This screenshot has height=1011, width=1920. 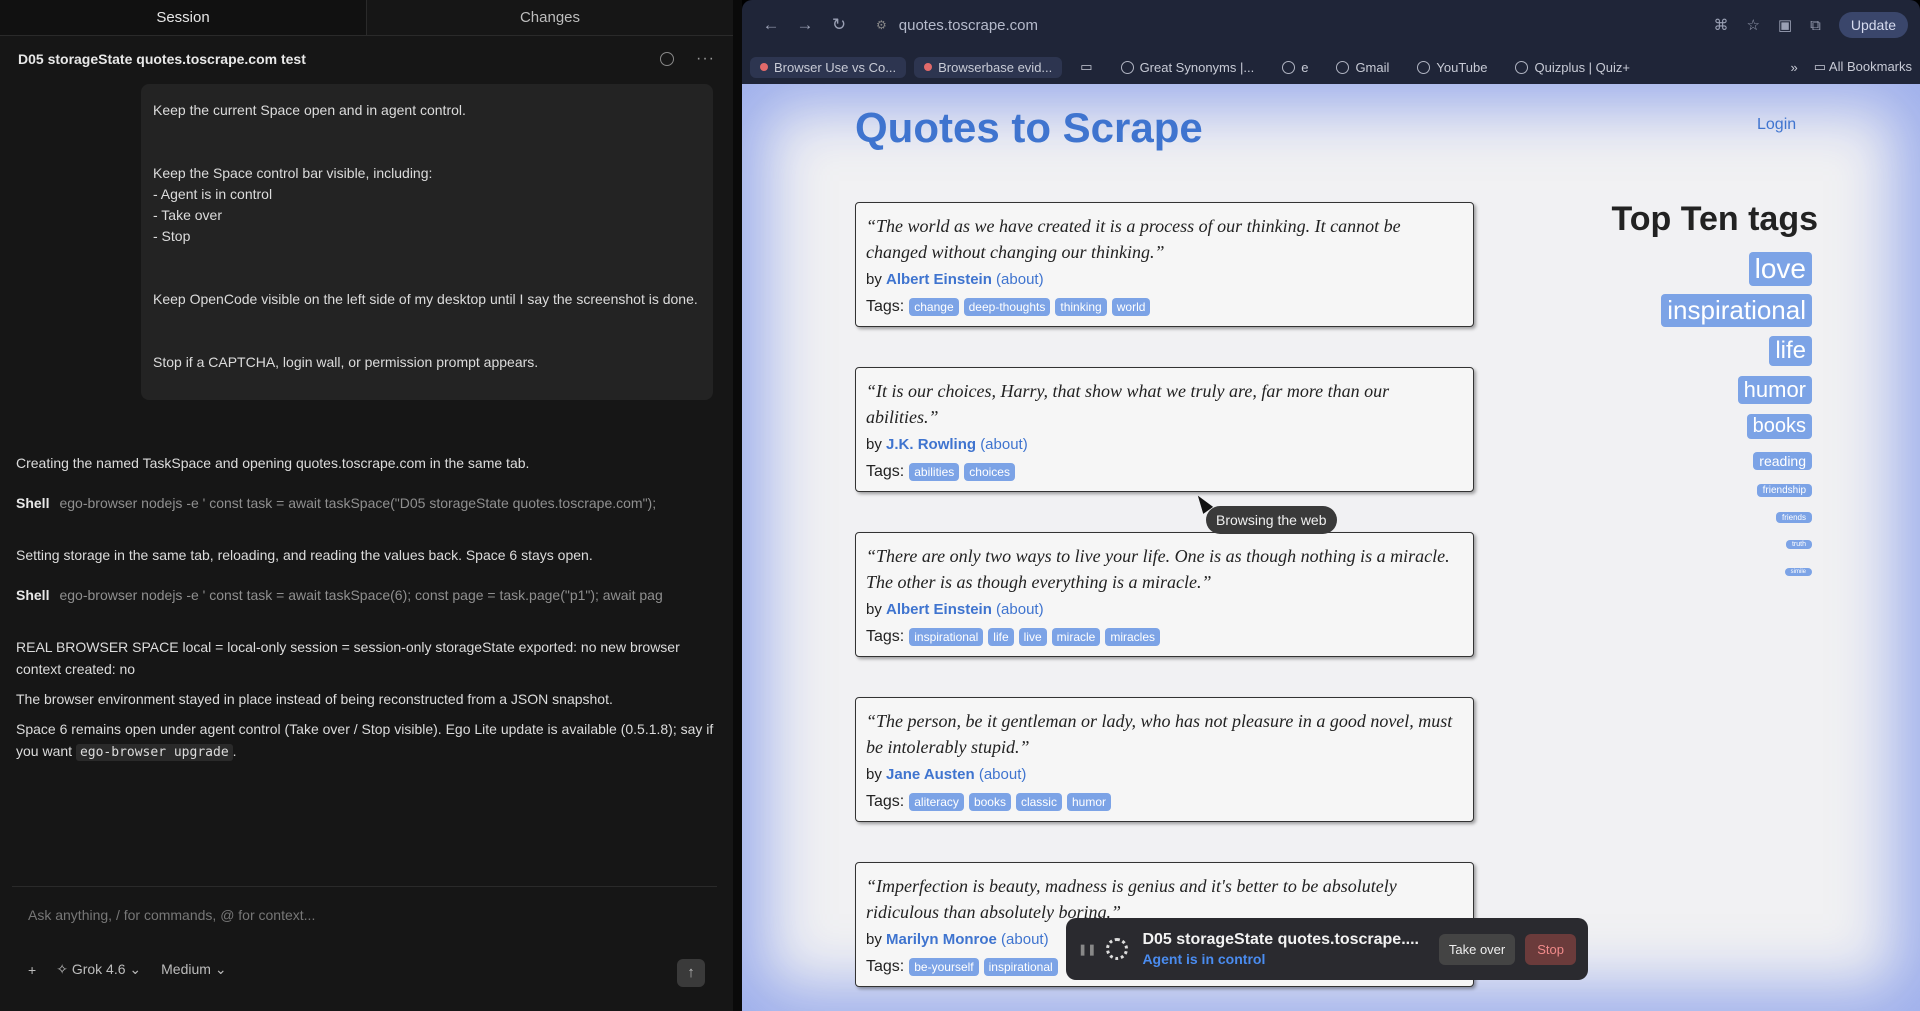 I want to click on star-icon: ☆, so click(x=1752, y=25).